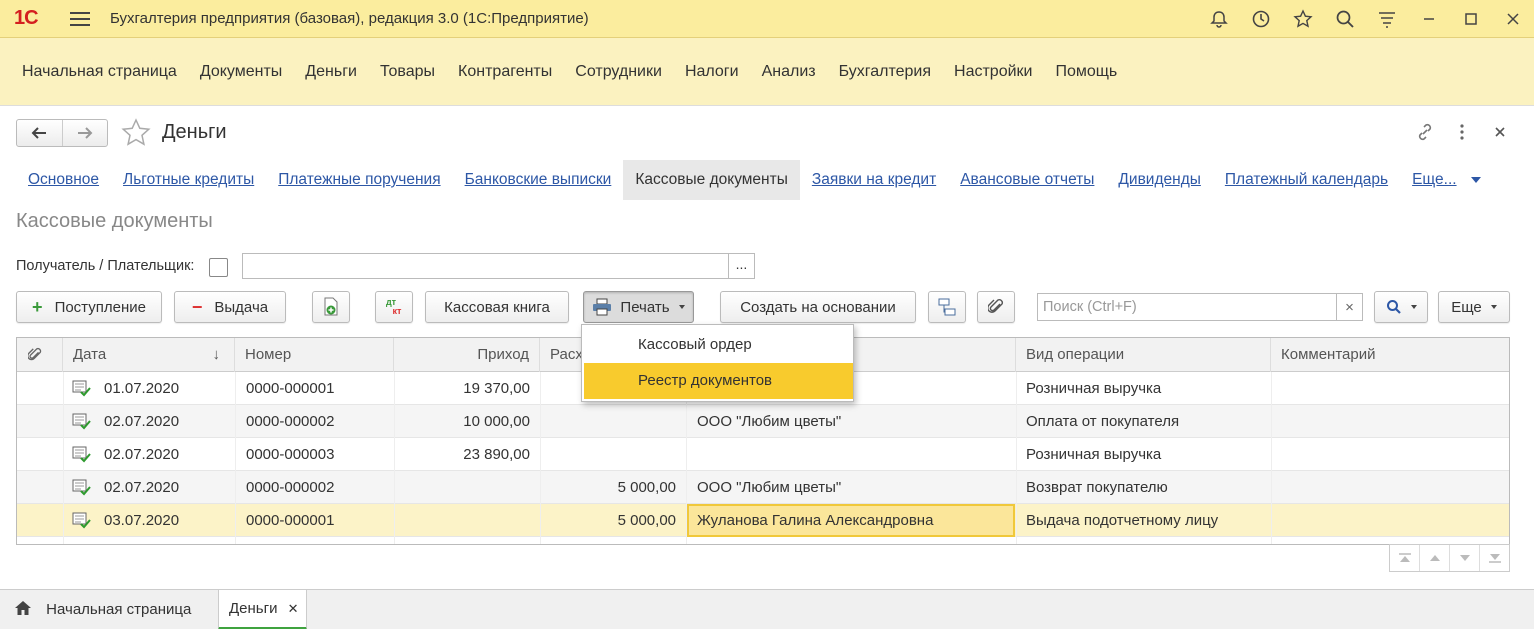 This screenshot has width=1534, height=629. What do you see at coordinates (119, 609) in the screenshot?
I see `bottom-tab-home-label: Начальная страница` at bounding box center [119, 609].